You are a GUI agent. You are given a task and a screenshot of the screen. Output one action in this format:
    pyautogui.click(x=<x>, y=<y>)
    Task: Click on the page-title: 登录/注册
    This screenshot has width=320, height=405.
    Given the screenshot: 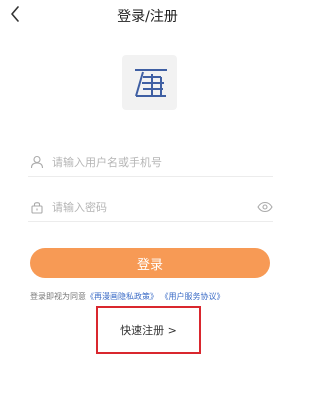 What is the action you would take?
    pyautogui.click(x=147, y=17)
    